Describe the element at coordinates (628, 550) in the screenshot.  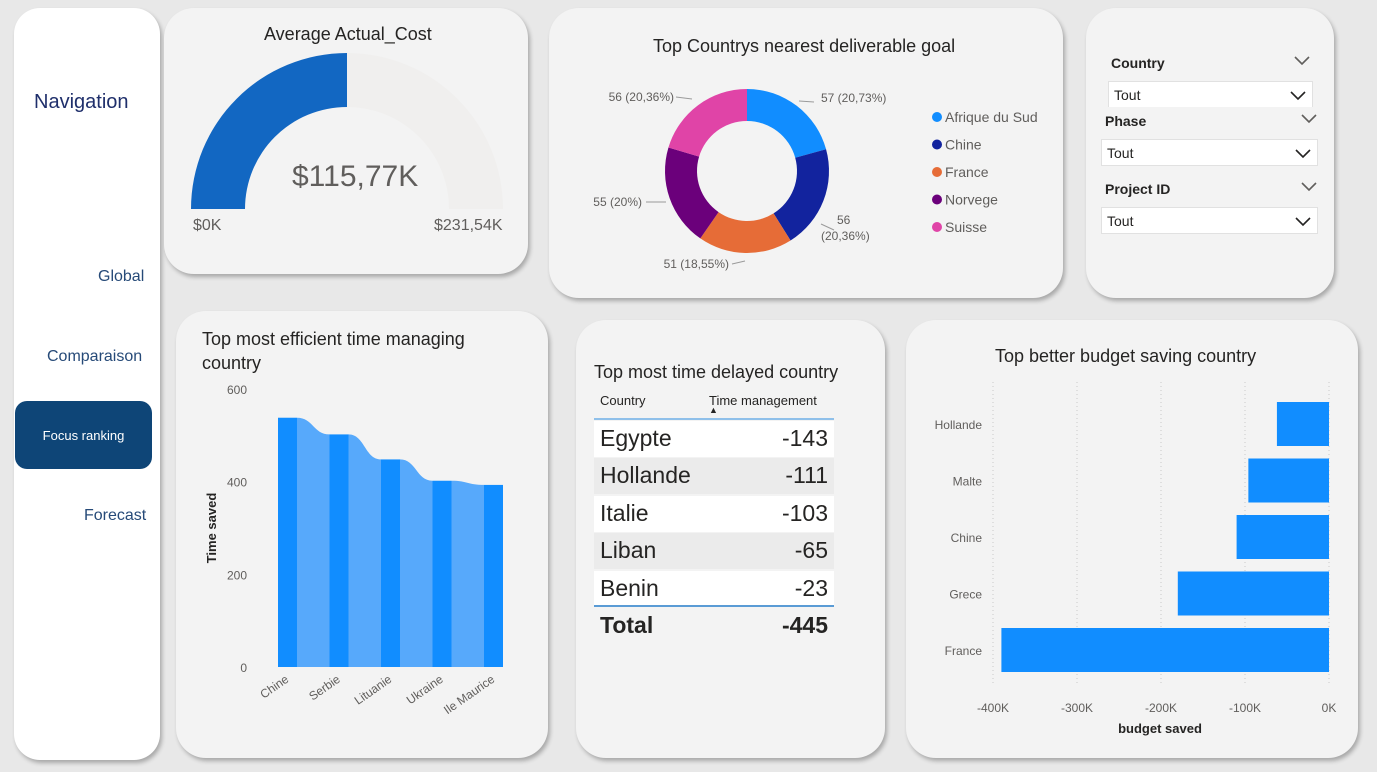
I see `table-cell-country: Liban` at that location.